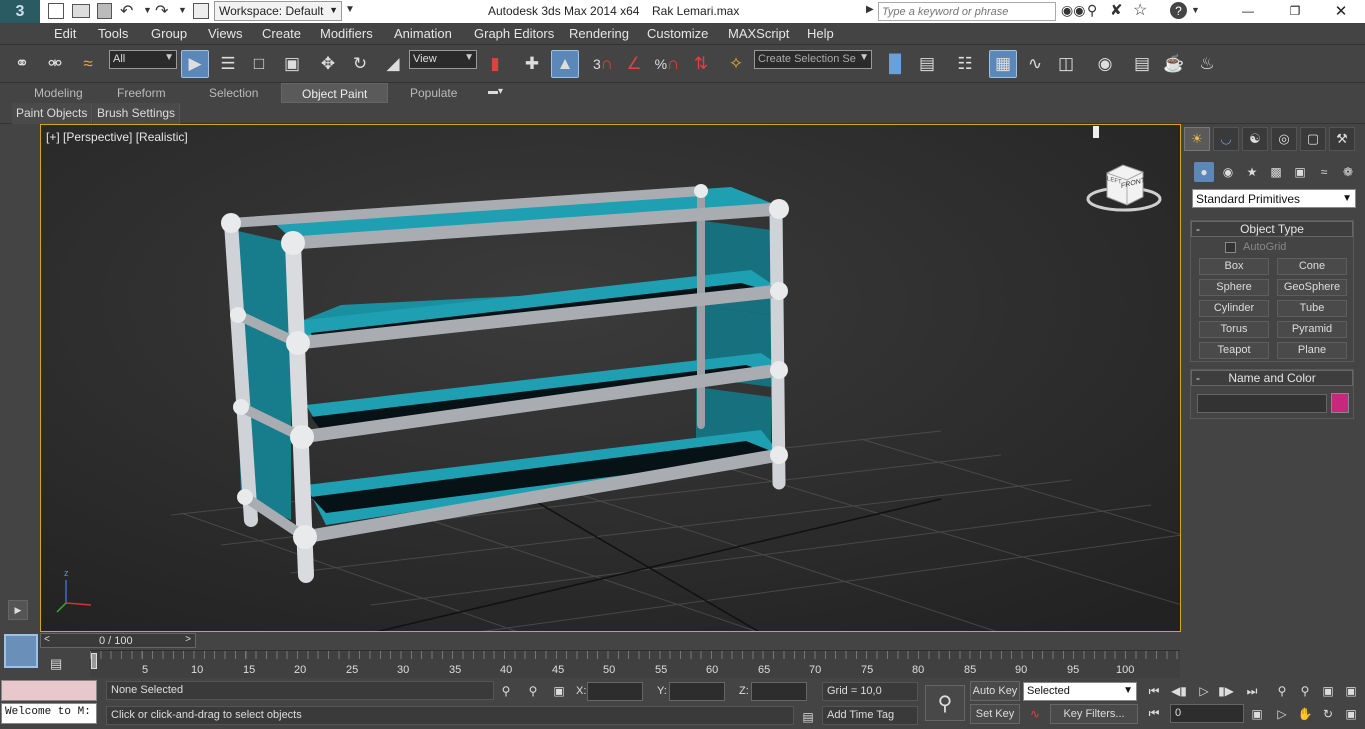 The width and height of the screenshot is (1365, 729). I want to click on maxscript-mini-input, so click(49, 690).